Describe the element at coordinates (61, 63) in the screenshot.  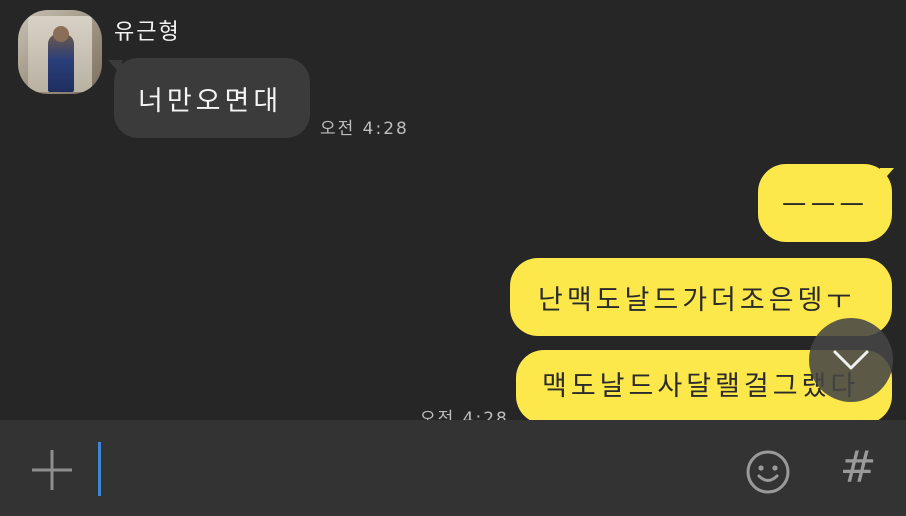
I see `avatar-photo-person` at that location.